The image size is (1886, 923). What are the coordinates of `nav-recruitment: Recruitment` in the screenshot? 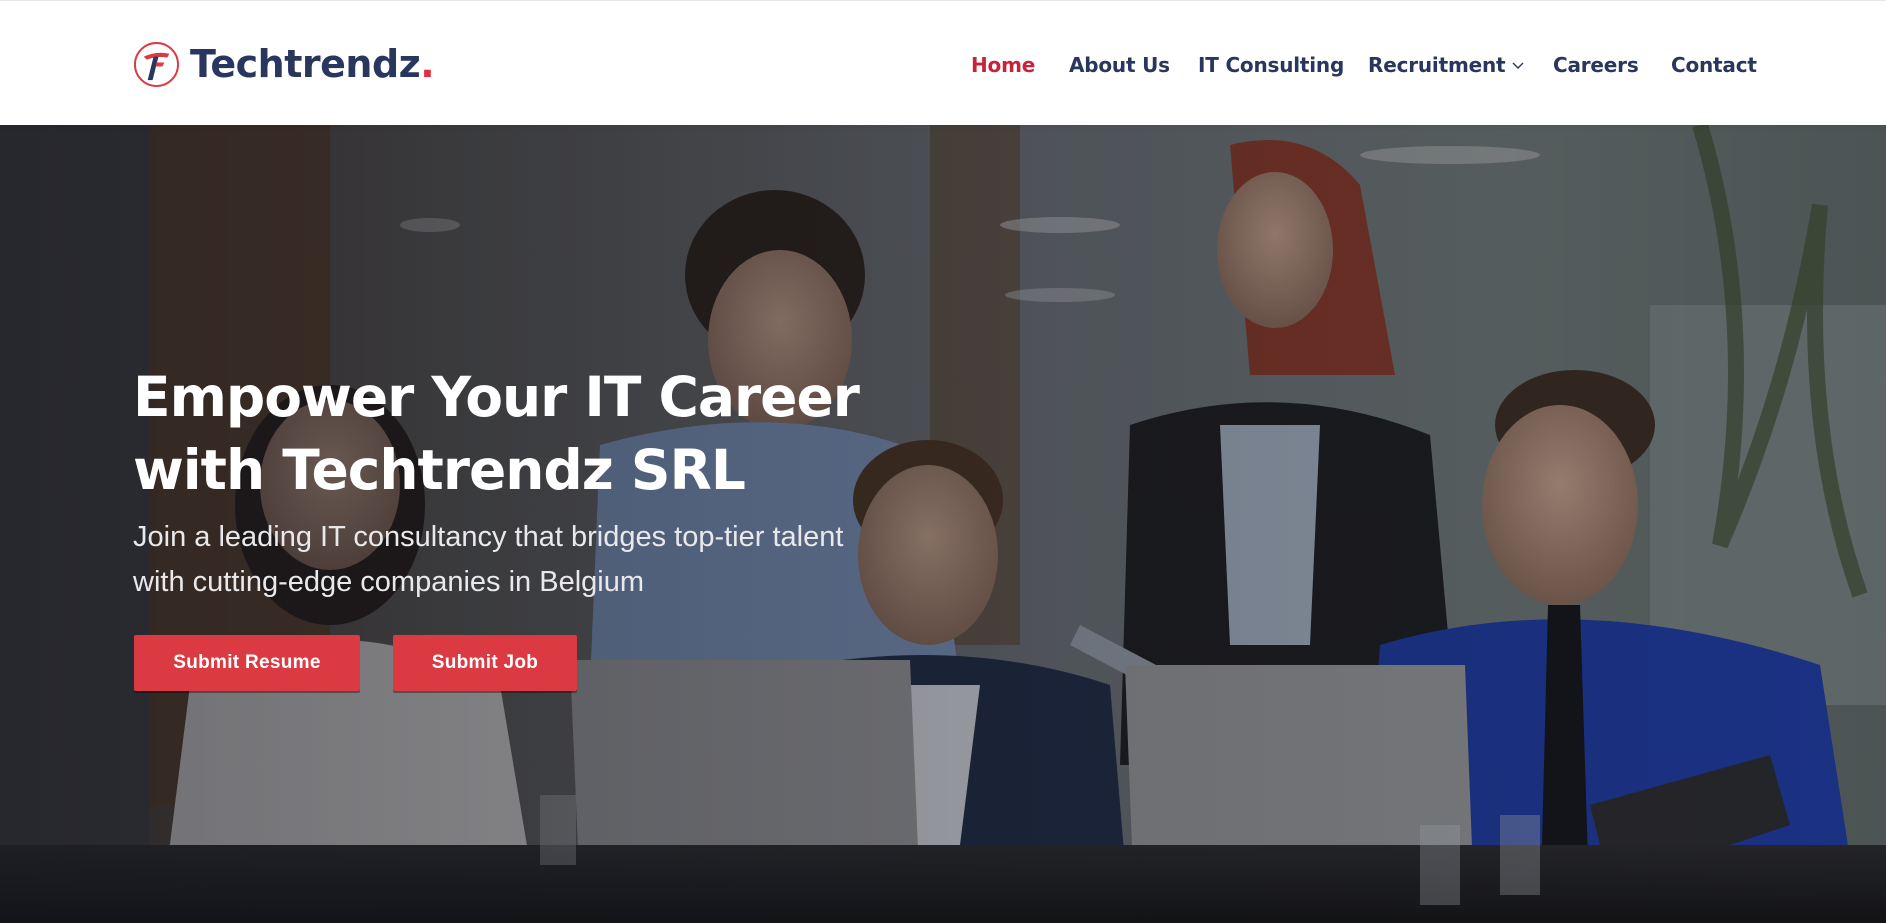 It's located at (1446, 65).